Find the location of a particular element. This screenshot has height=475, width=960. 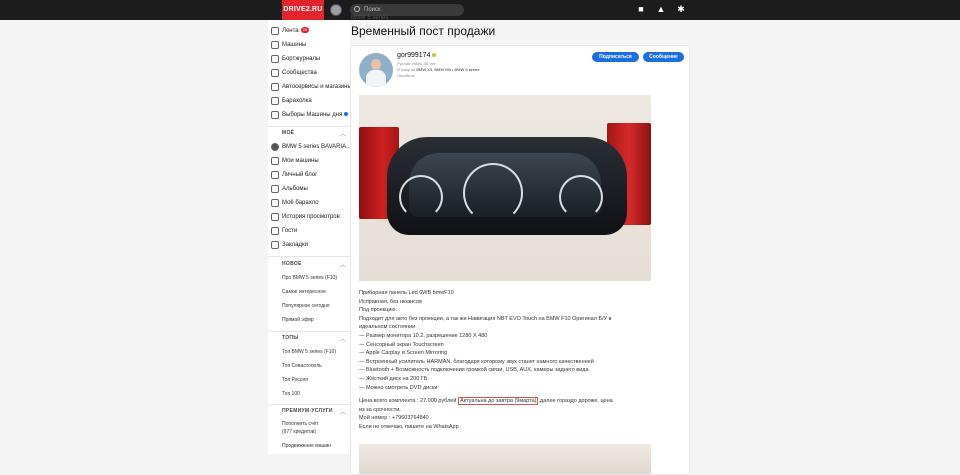

sidebar-link: Прямой эфир is located at coordinates (298, 320).